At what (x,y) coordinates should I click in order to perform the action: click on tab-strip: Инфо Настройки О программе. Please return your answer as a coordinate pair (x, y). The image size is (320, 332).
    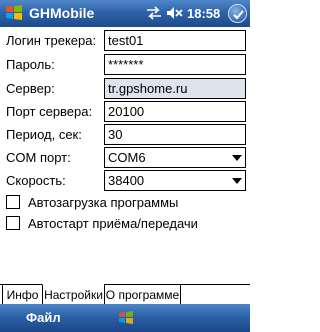
    Looking at the image, I should click on (125, 294).